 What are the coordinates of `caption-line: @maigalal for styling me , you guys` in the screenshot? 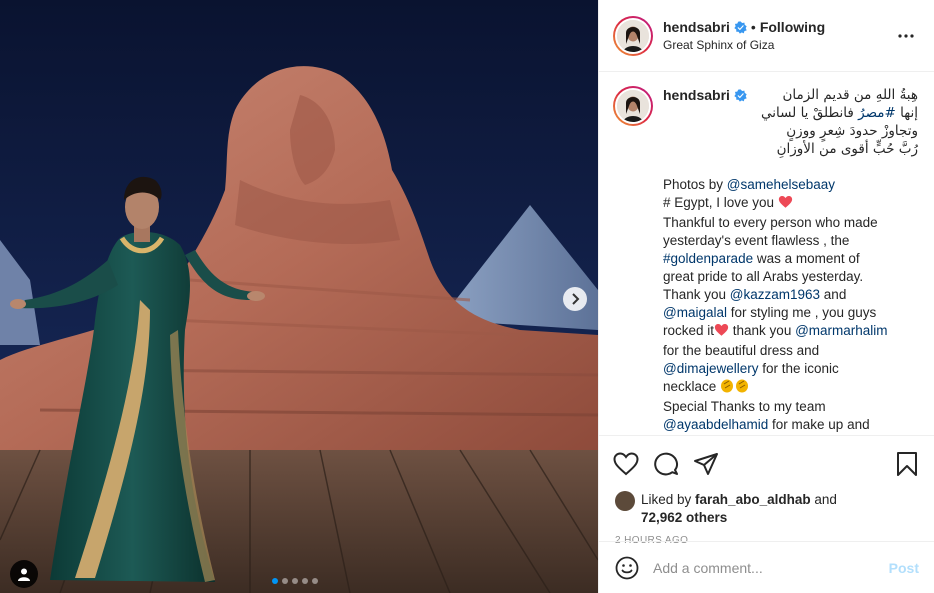 It's located at (790, 313).